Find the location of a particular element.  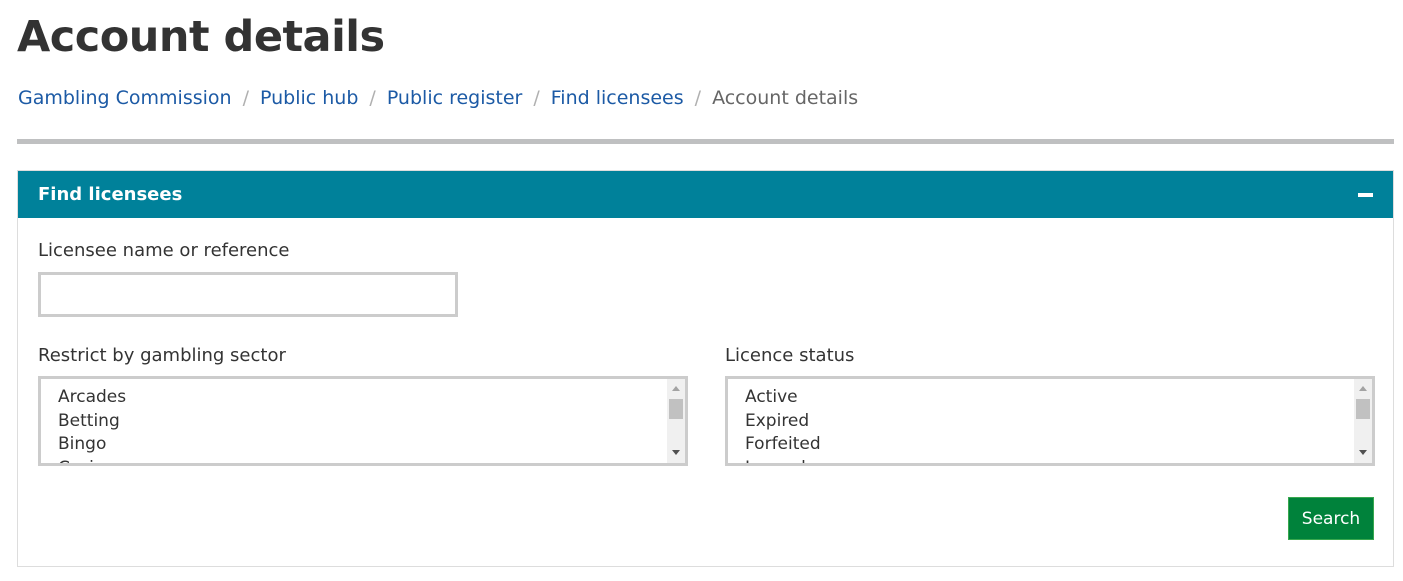

status-scrollbar is located at coordinates (1363, 421).